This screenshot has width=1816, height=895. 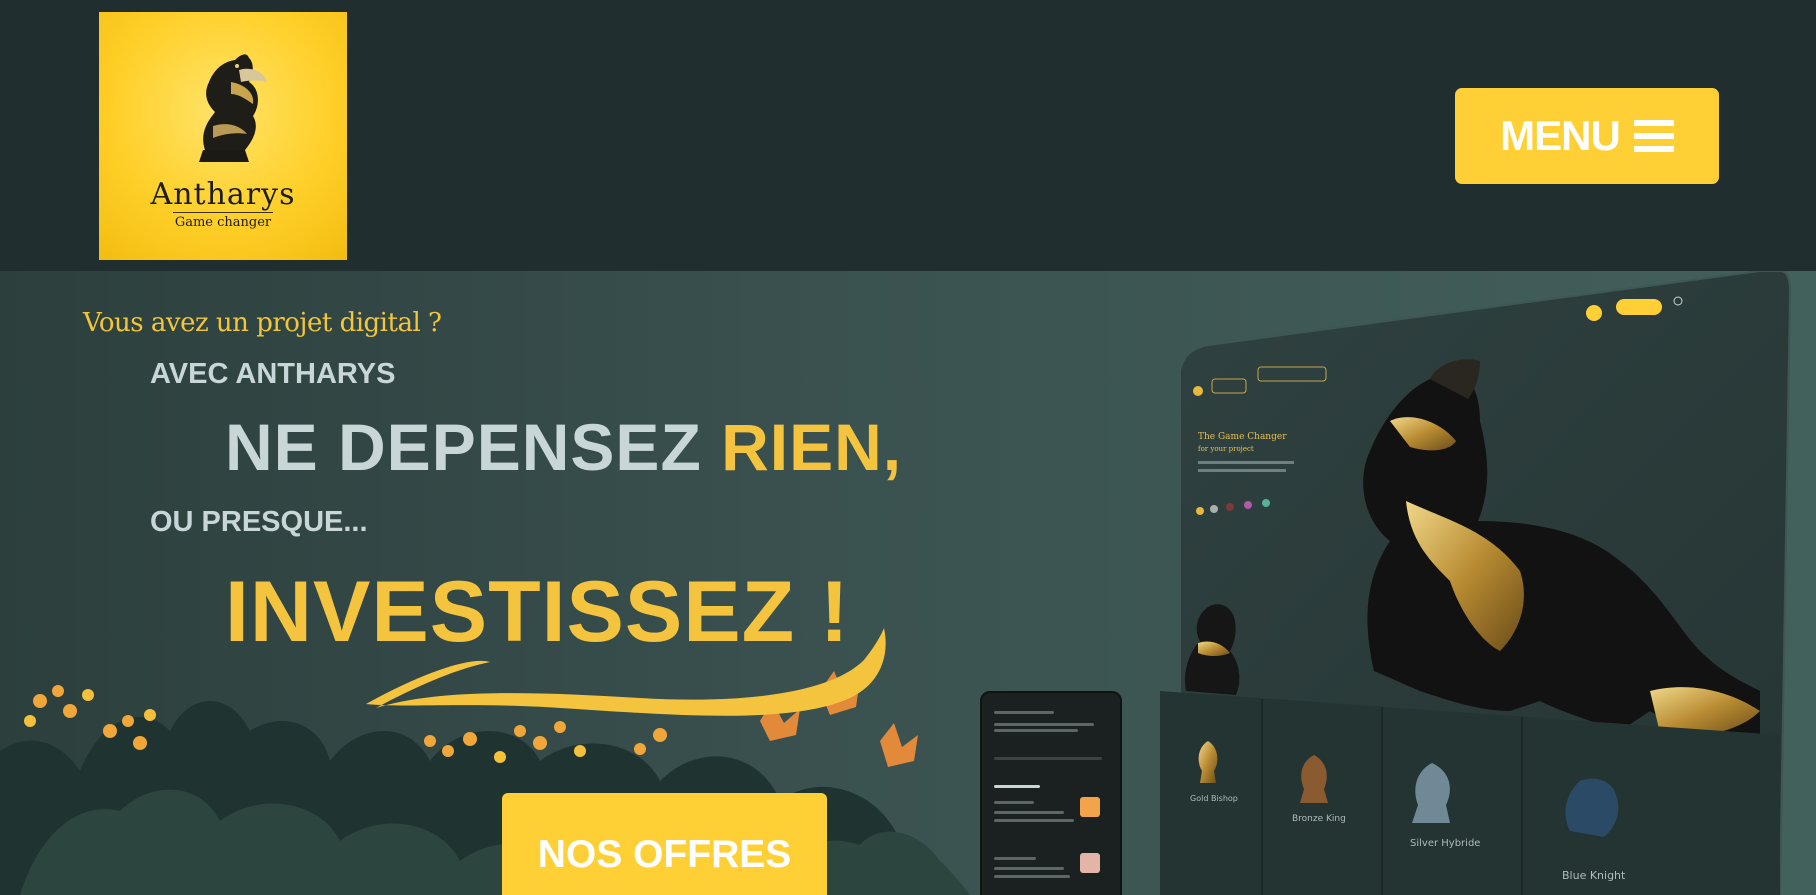 What do you see at coordinates (473, 447) in the screenshot?
I see `hero-line-ne-prefix: NE DEPENSEZ` at bounding box center [473, 447].